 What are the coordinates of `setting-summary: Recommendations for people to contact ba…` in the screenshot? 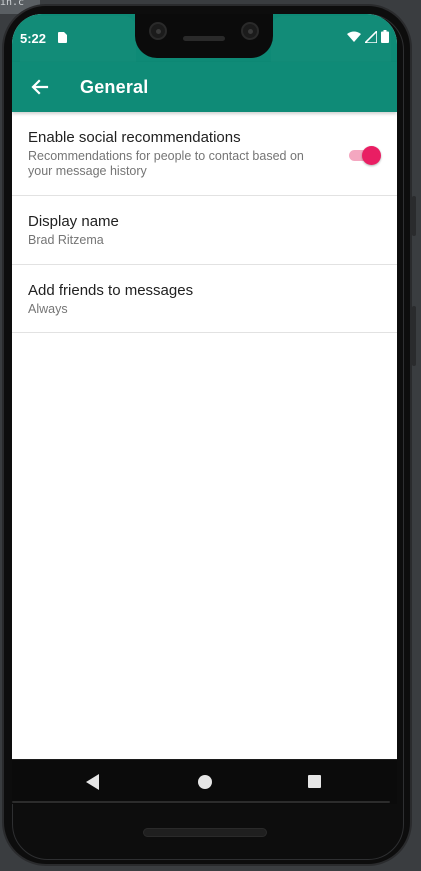 It's located at (166, 163).